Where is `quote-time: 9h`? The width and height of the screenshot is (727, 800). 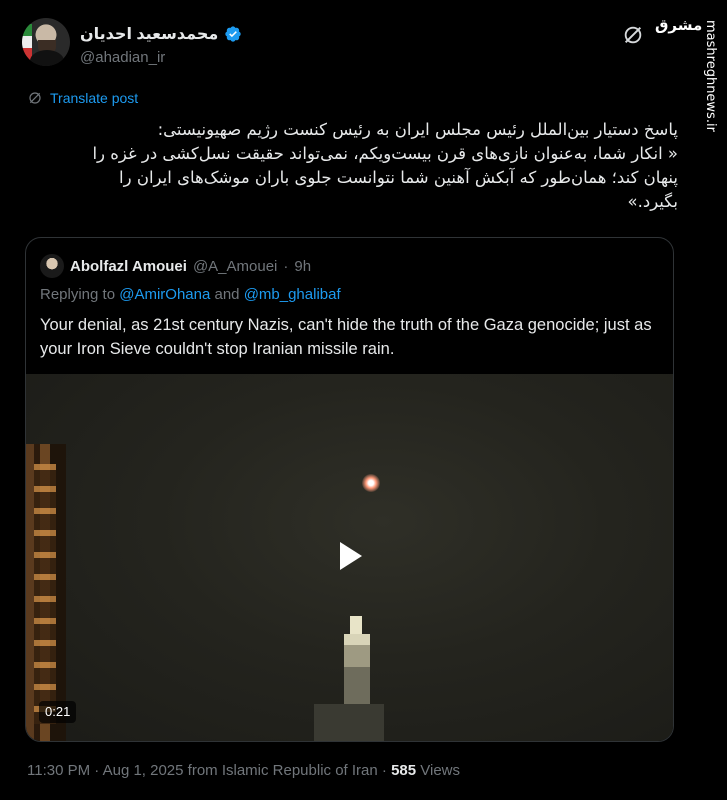 quote-time: 9h is located at coordinates (302, 266).